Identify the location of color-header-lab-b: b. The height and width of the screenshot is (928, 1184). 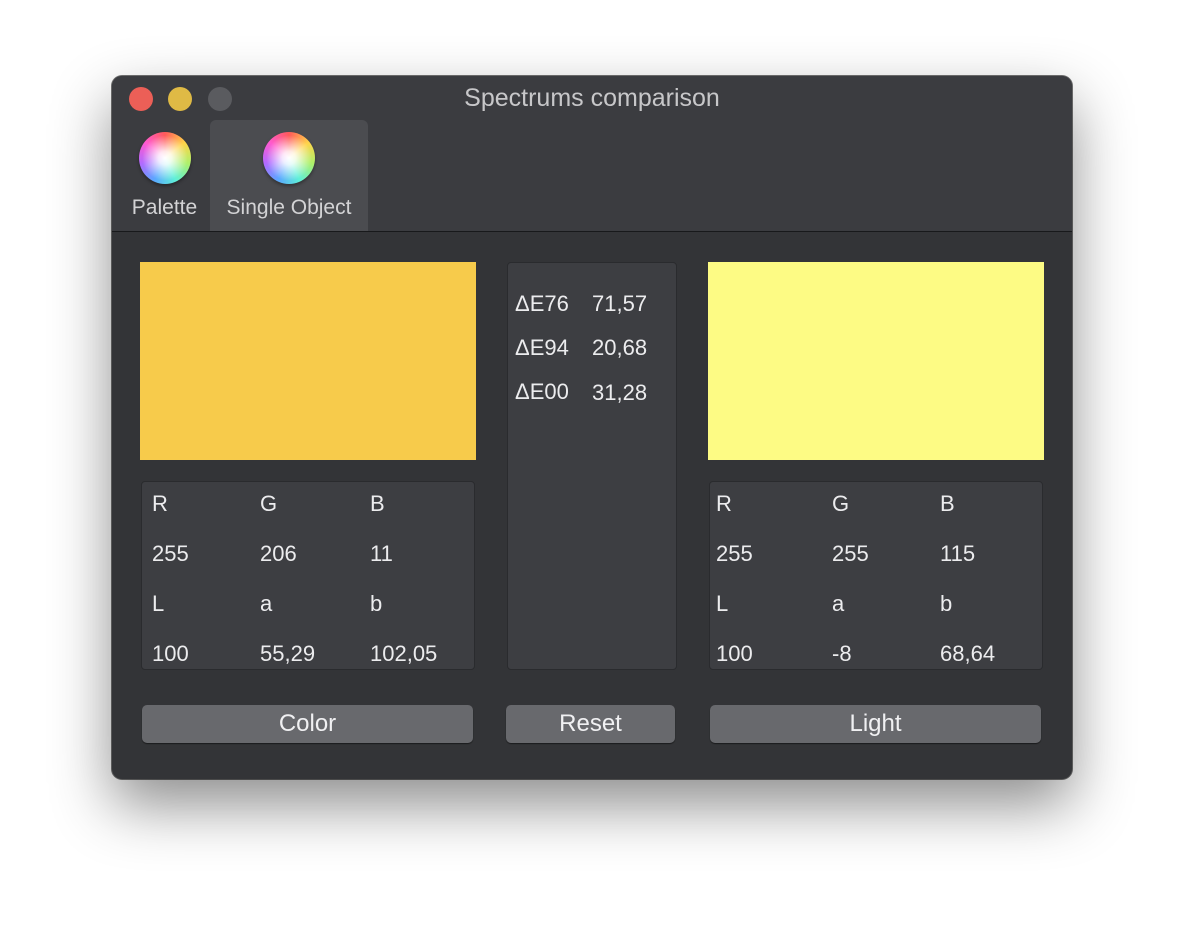
(376, 603).